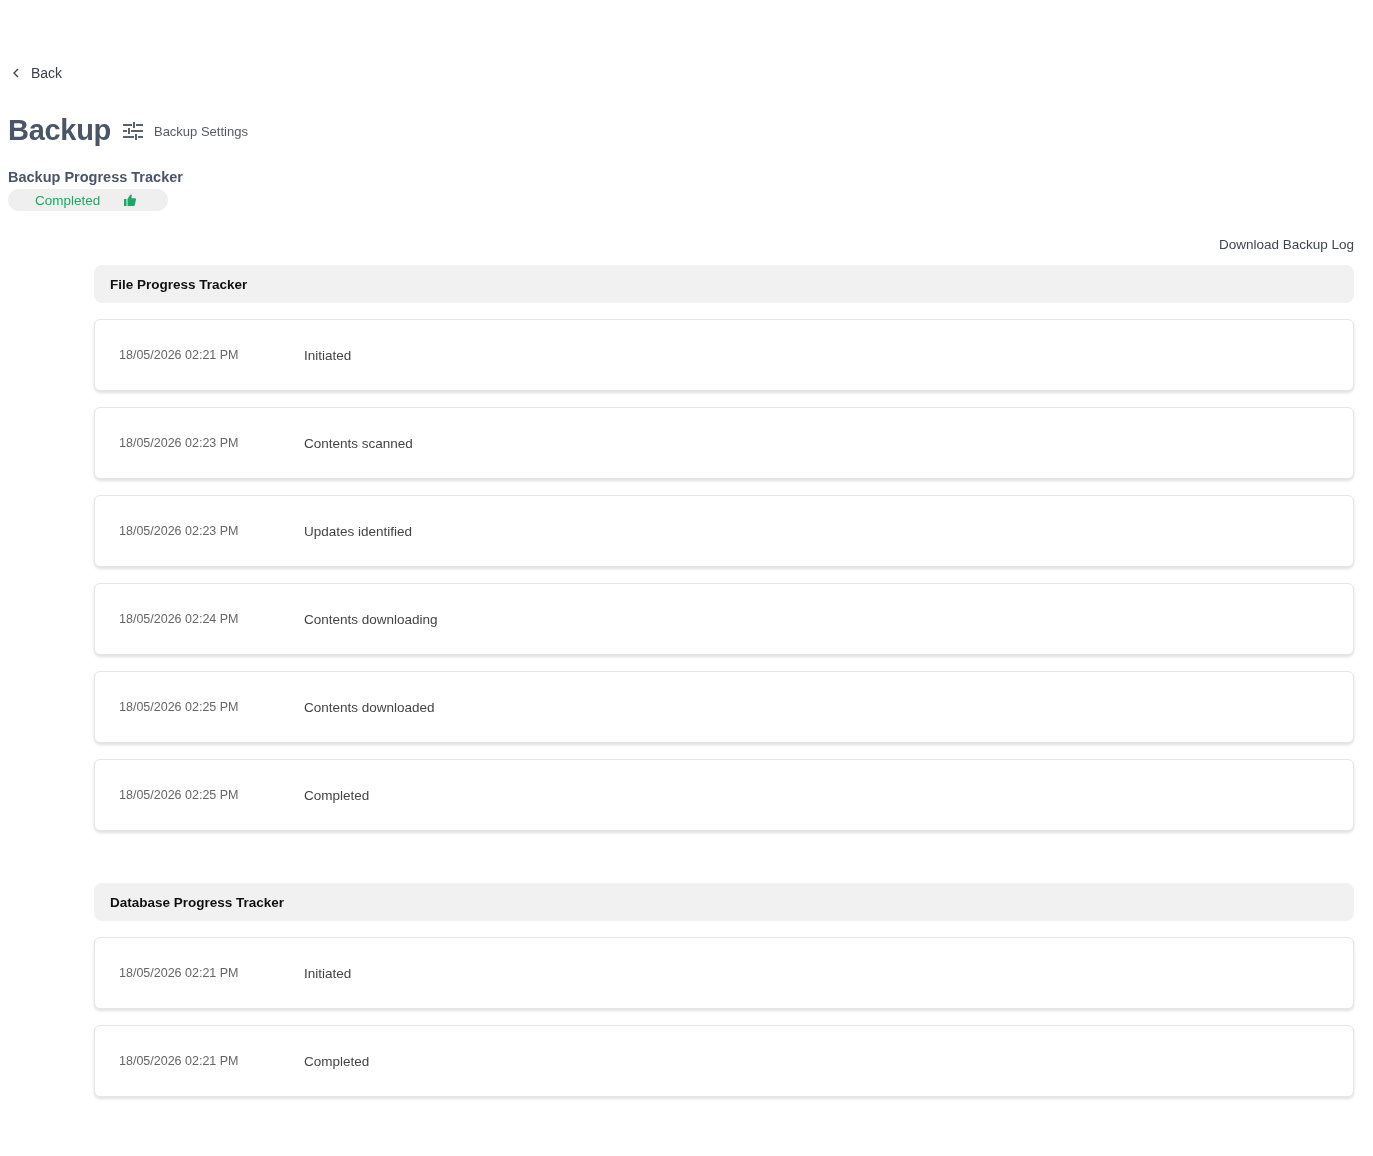 Image resolution: width=1373 pixels, height=1156 pixels. Describe the element at coordinates (1286, 245) in the screenshot. I see `download-log-link: Download Backup Log` at that location.